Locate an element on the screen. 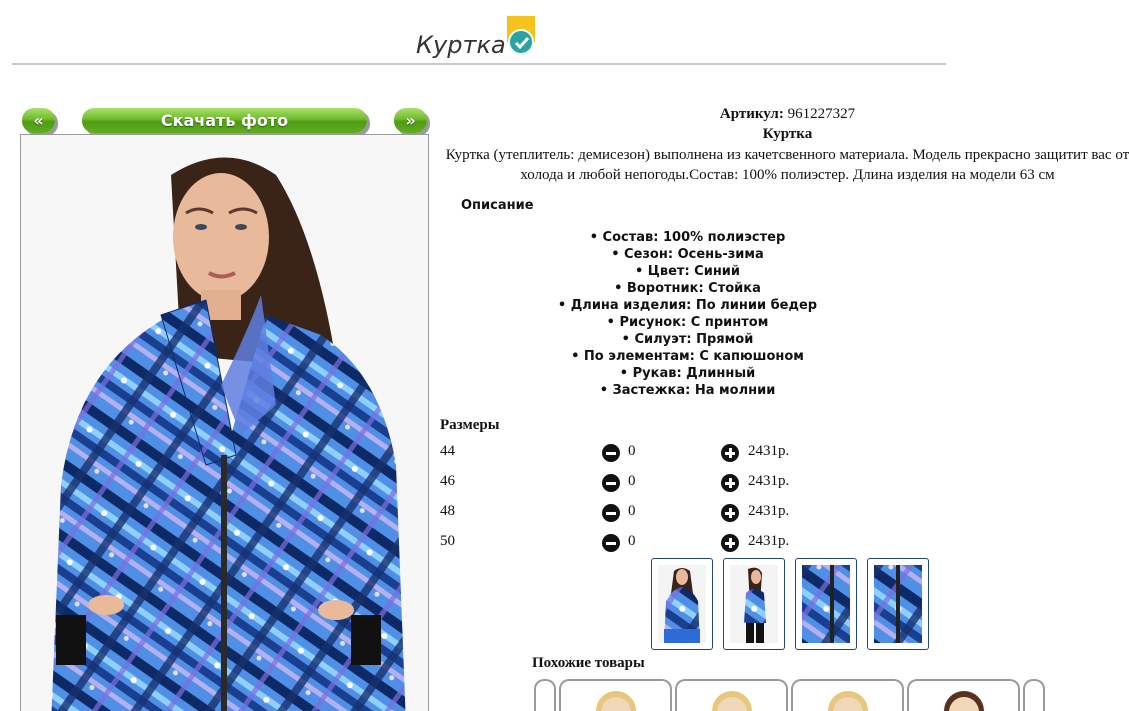 The width and height of the screenshot is (1129, 711). attribute-item: • Рукав: Длинный is located at coordinates (687, 373).